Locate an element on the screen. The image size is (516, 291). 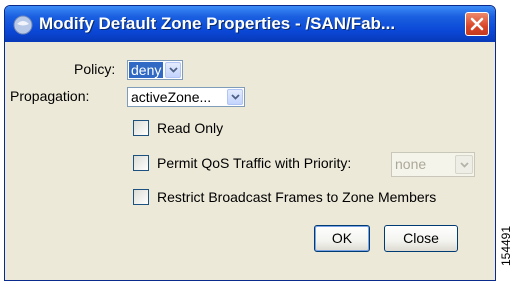
read-only-label: Read Only is located at coordinates (190, 128).